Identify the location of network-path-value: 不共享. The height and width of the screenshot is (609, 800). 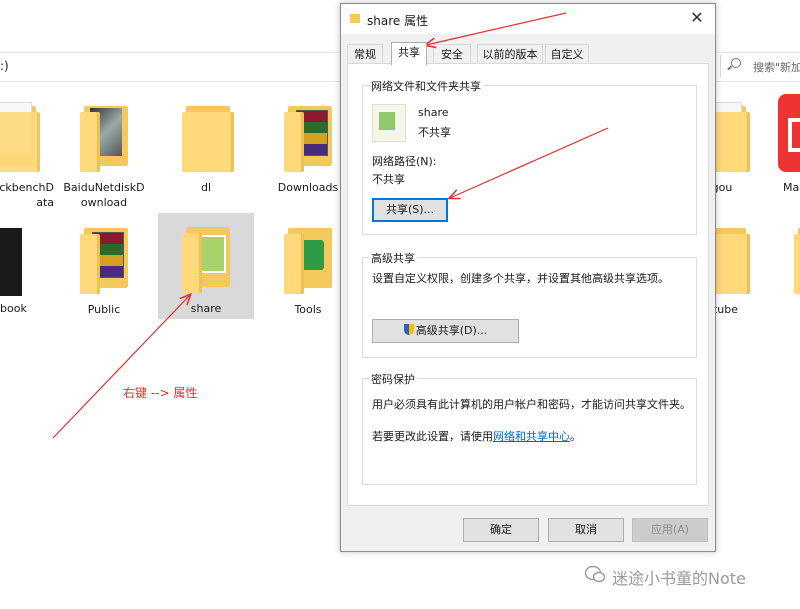
(388, 179).